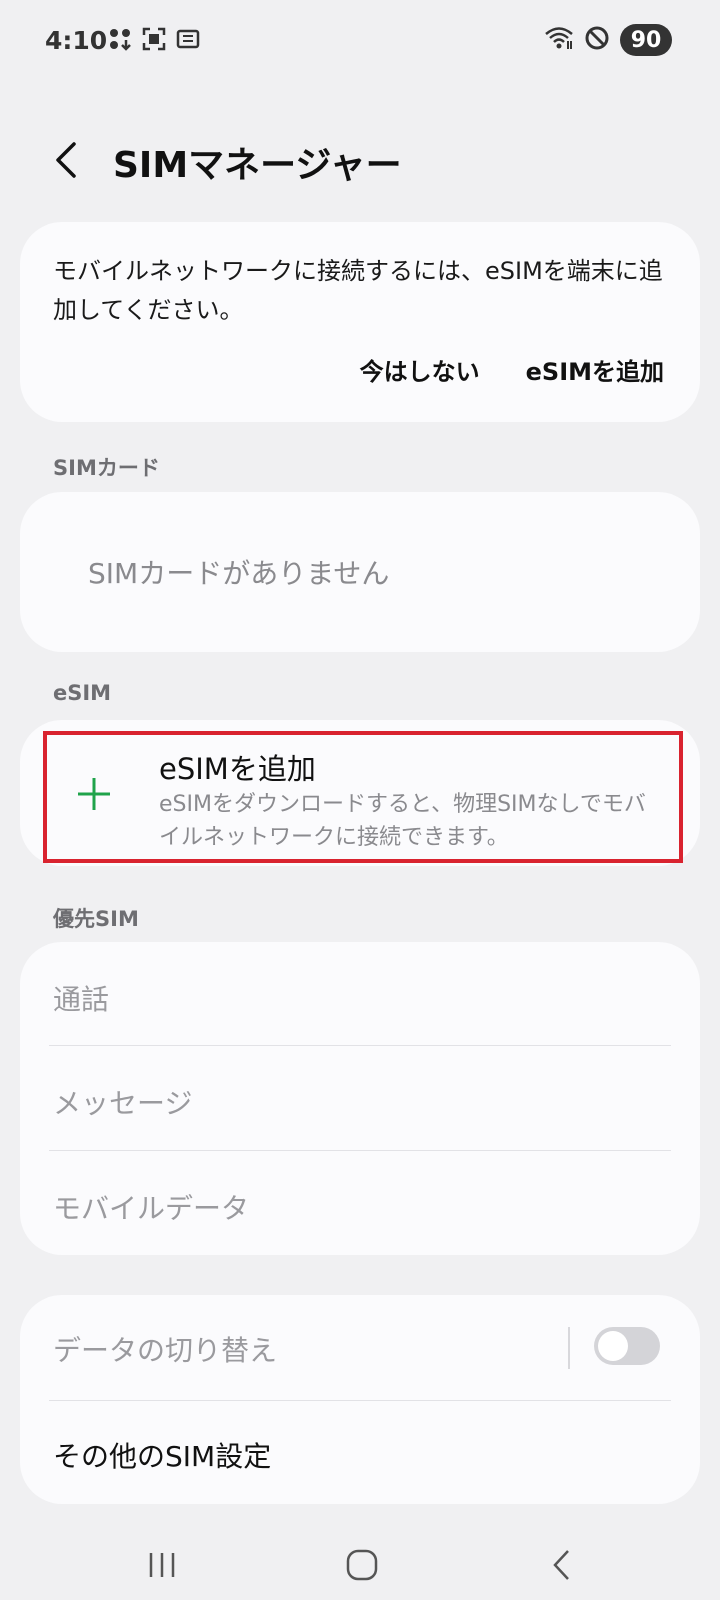 This screenshot has height=1600, width=720. Describe the element at coordinates (569, 1348) in the screenshot. I see `vertical-separator` at that location.